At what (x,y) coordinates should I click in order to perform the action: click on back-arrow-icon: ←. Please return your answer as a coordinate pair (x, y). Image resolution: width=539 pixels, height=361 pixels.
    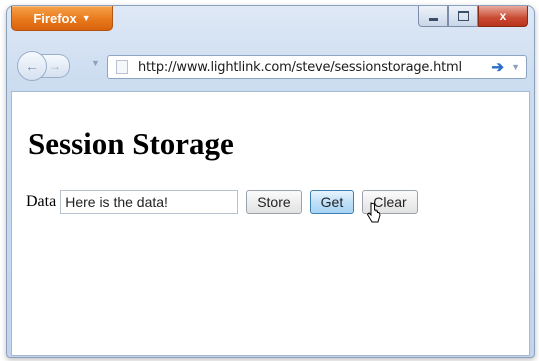
    Looking at the image, I should click on (32, 66).